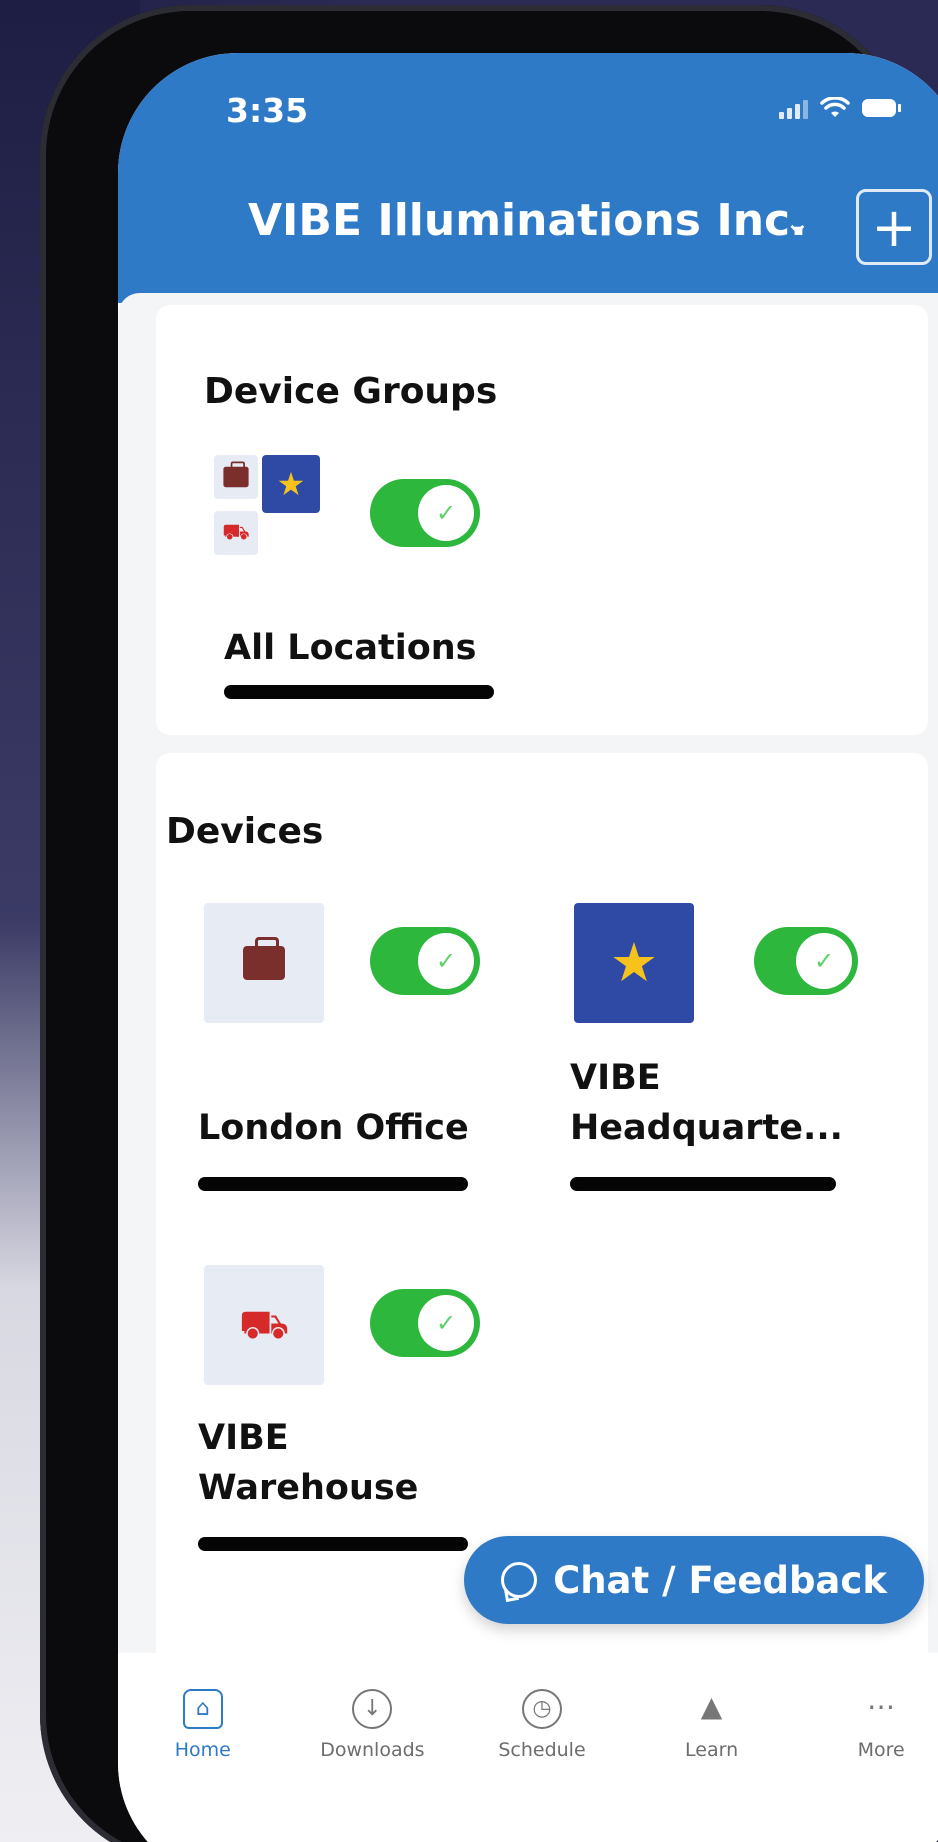 Image resolution: width=938 pixels, height=1842 pixels. What do you see at coordinates (350, 648) in the screenshot?
I see `group-name: All Locations` at bounding box center [350, 648].